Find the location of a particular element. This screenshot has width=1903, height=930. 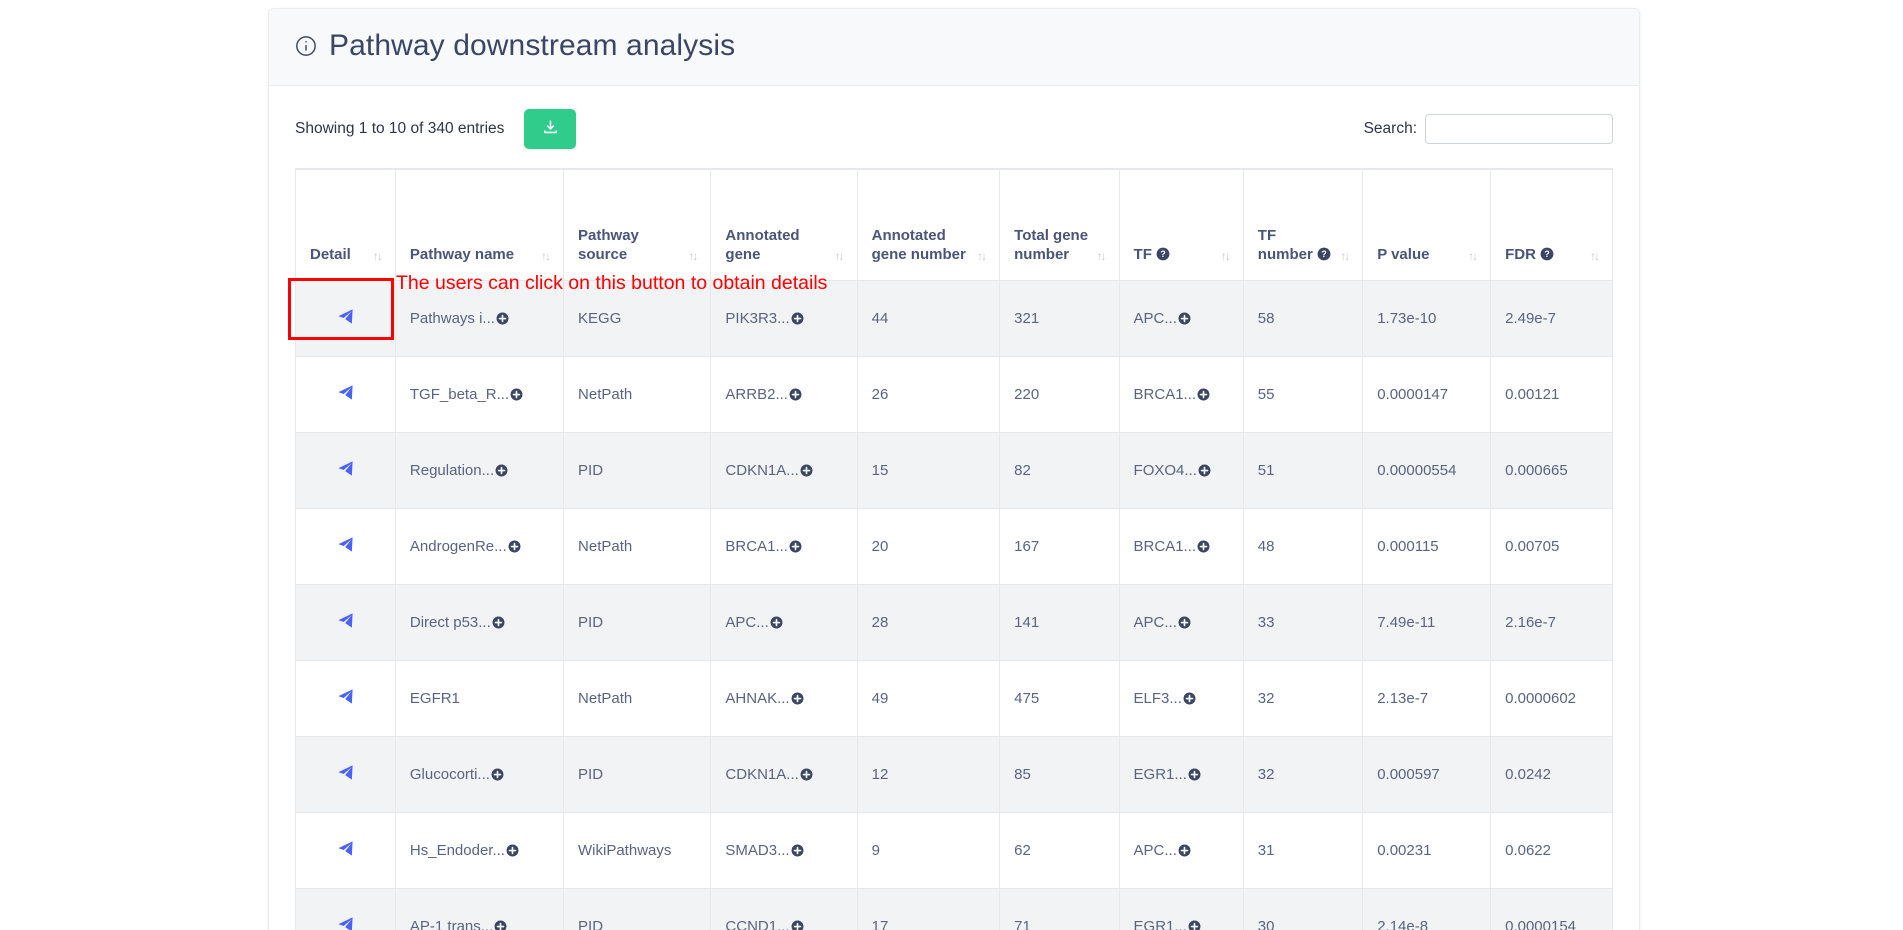

column-header-tf: TF? ↑↓ is located at coordinates (1181, 224).